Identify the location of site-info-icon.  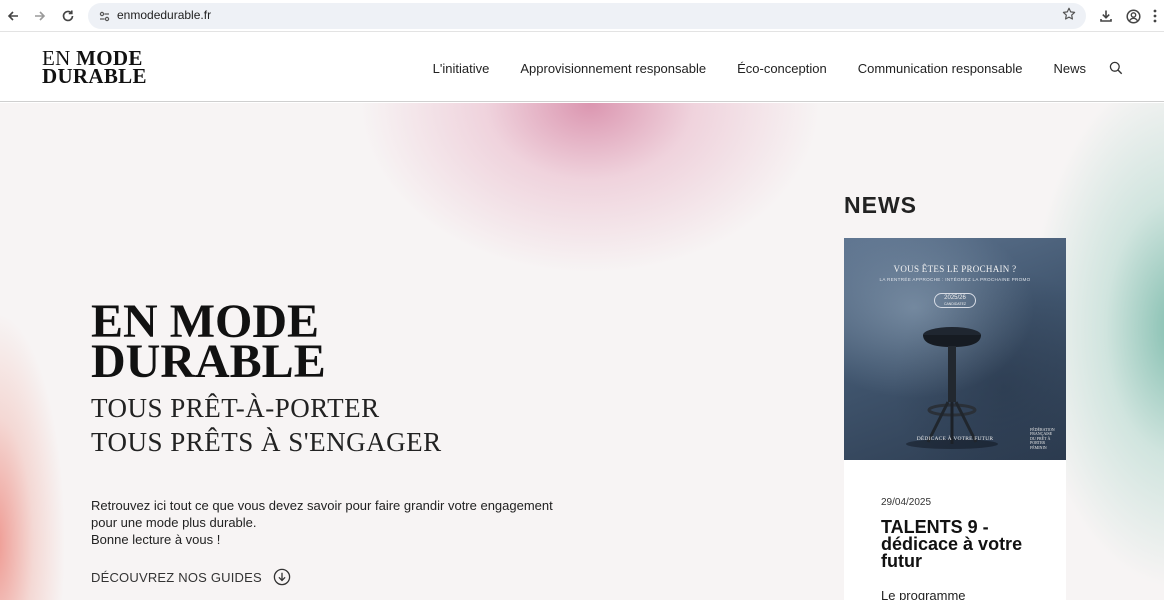
(104, 16).